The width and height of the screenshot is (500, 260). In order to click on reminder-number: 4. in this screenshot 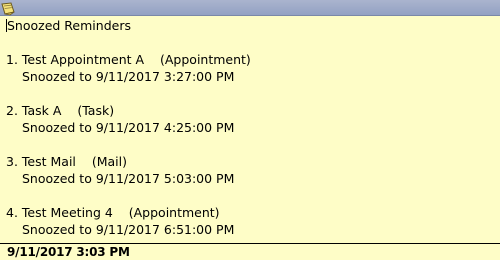, I will do `click(12, 212)`.